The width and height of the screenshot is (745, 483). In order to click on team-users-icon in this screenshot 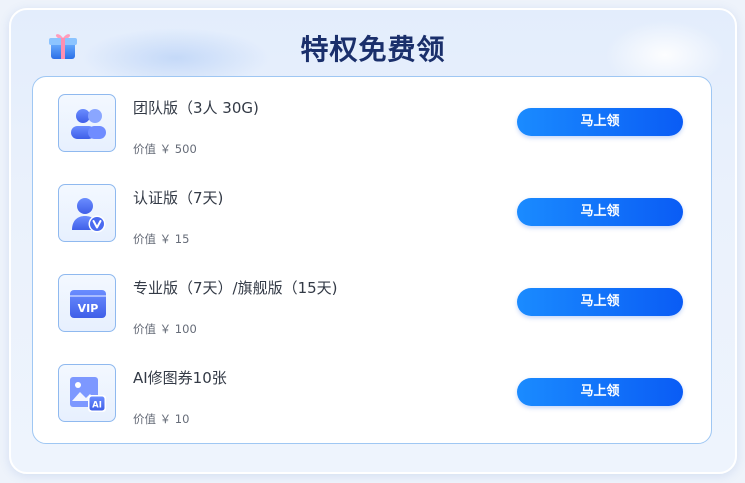, I will do `click(88, 124)`.